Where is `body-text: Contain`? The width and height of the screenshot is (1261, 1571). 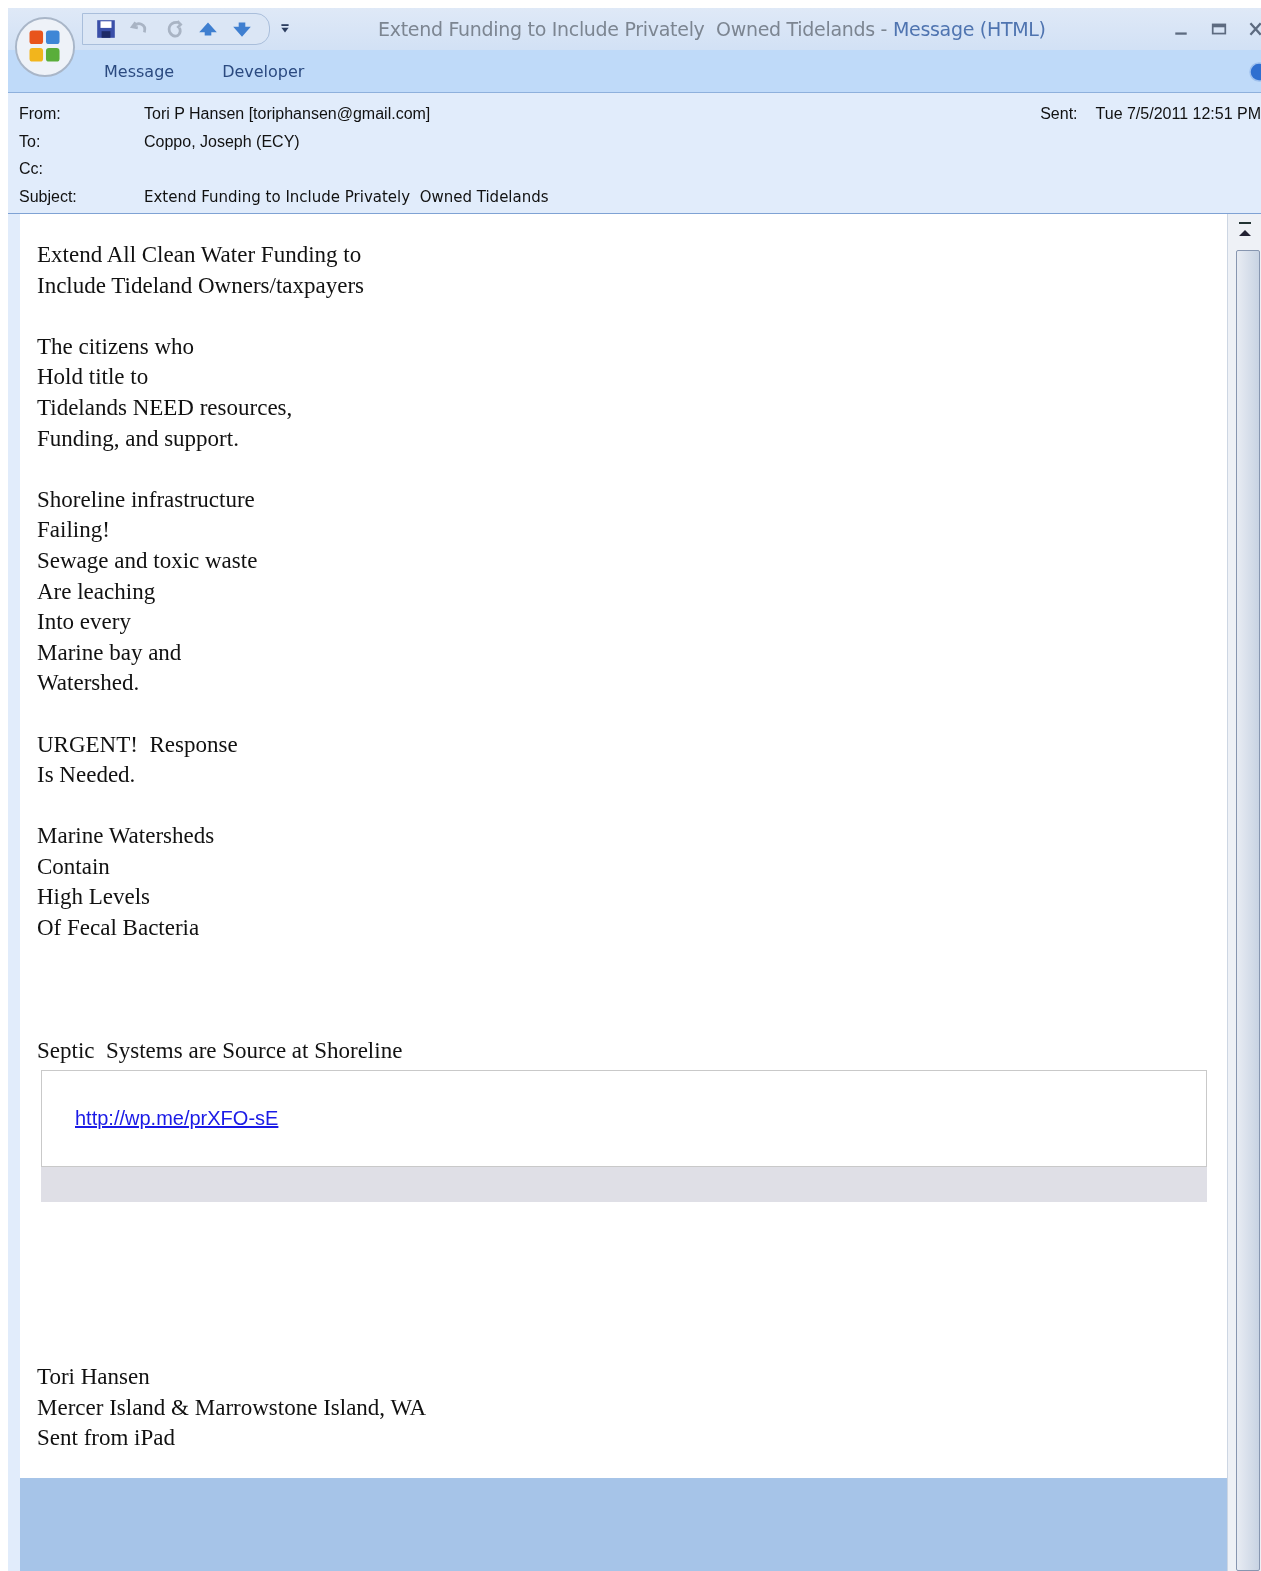 body-text: Contain is located at coordinates (73, 866).